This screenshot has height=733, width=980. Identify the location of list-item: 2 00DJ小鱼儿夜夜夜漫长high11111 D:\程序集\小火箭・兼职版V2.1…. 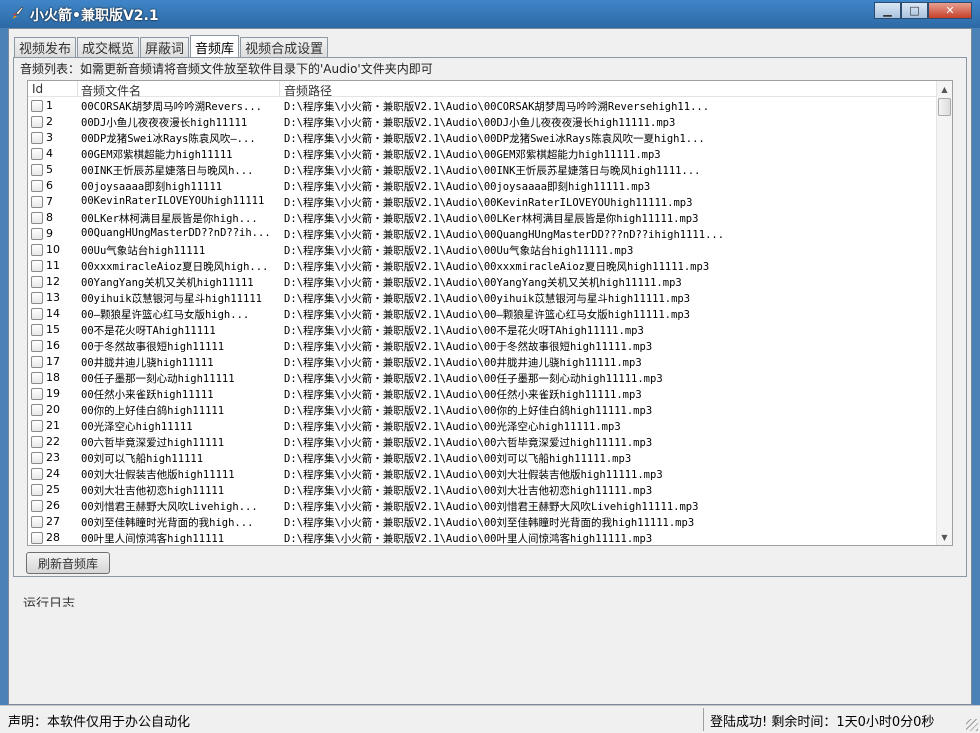
(483, 122).